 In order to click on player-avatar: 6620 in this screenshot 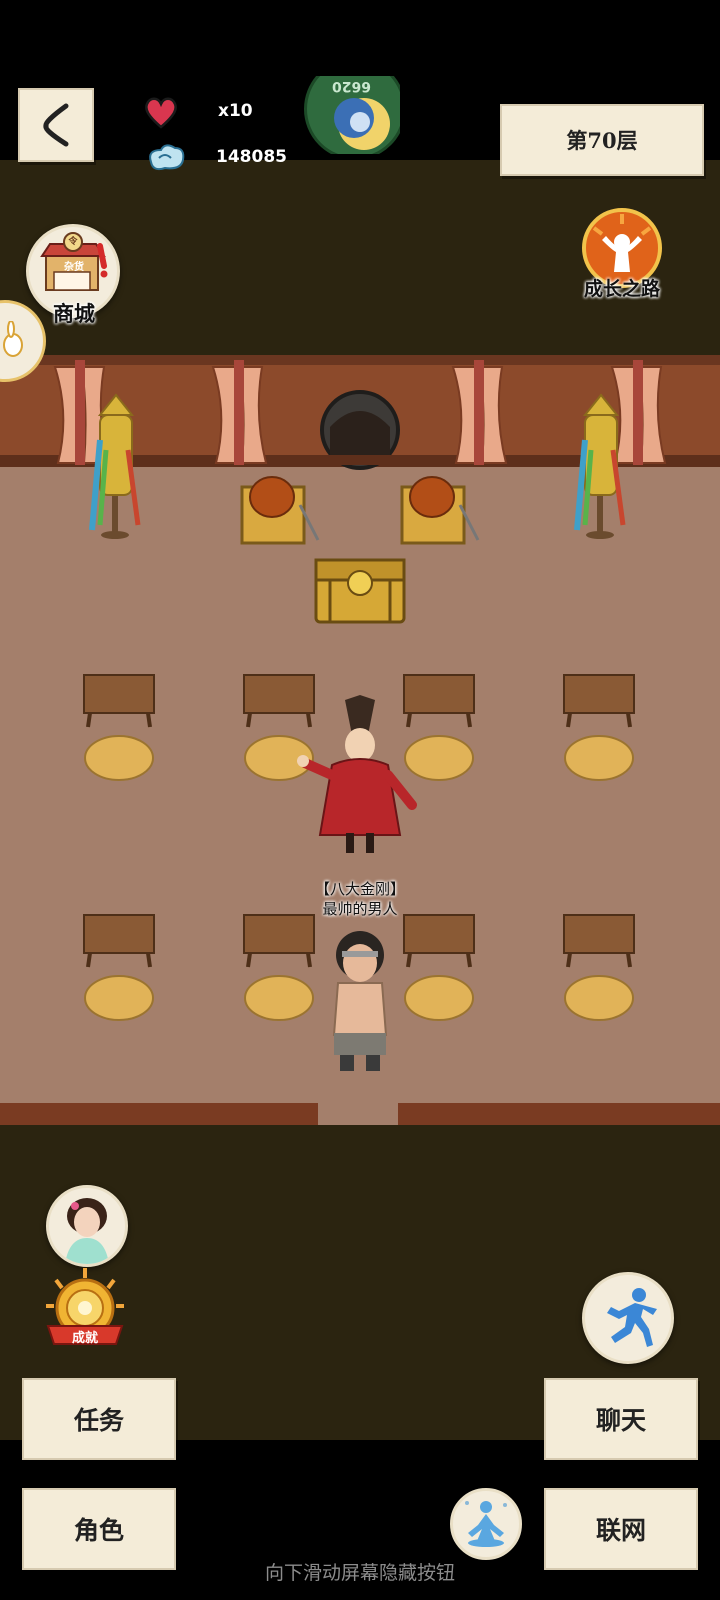, I will do `click(352, 115)`.